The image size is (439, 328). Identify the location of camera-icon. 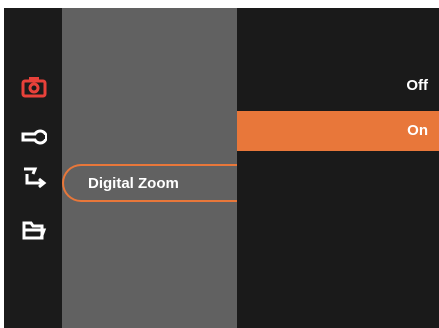
(34, 86).